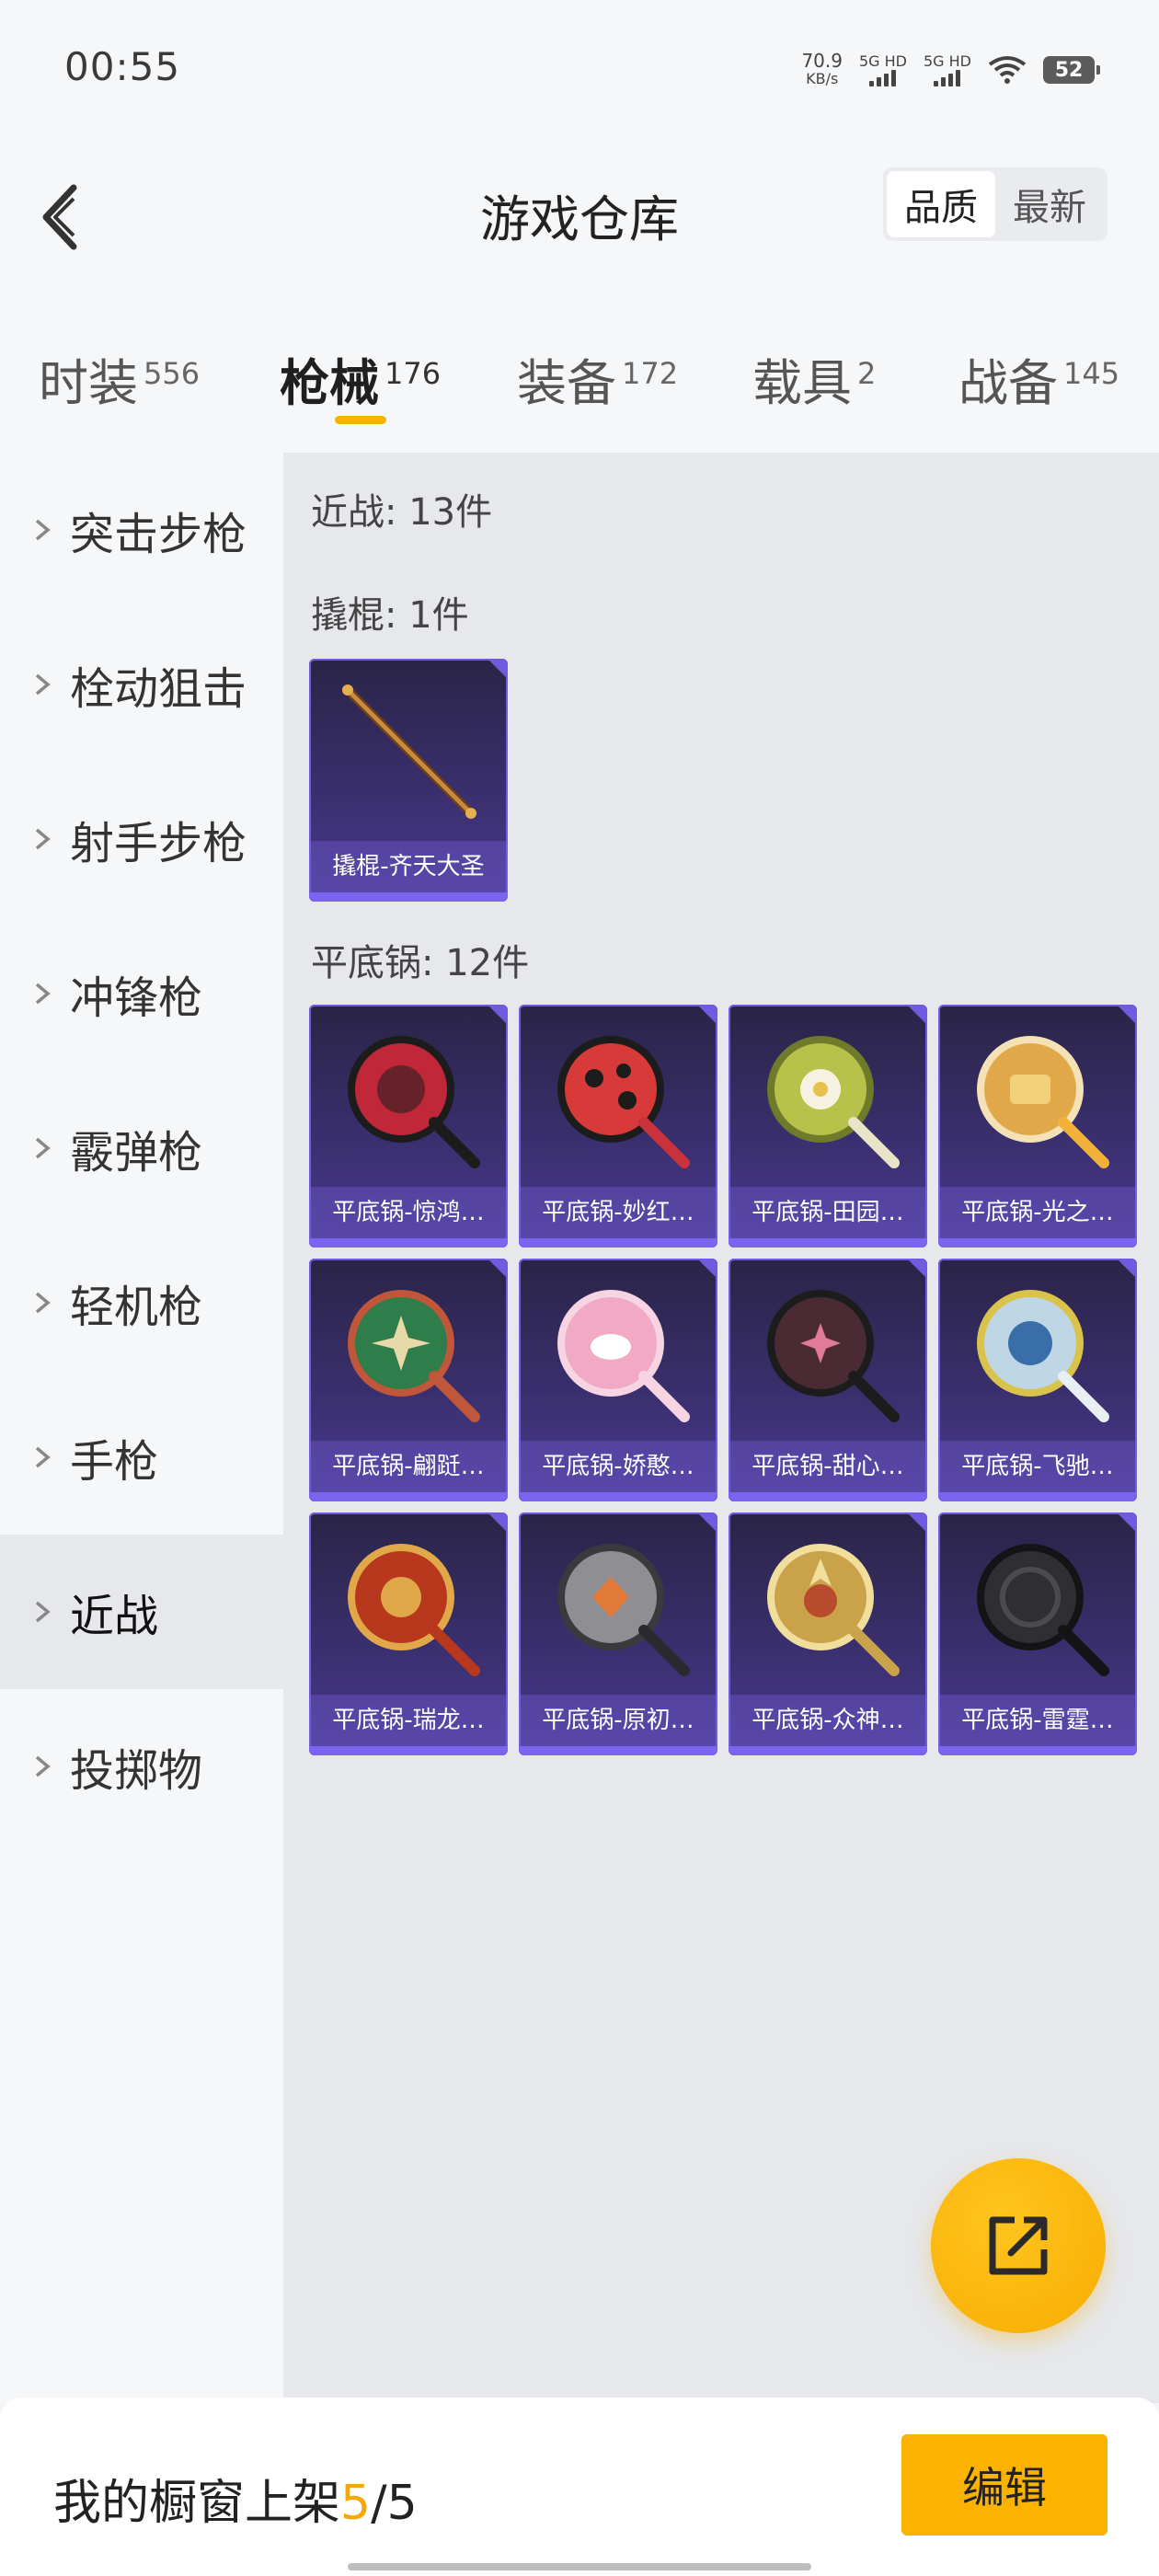  What do you see at coordinates (141, 1766) in the screenshot?
I see `sidebar-item-throwable: 投掷物` at bounding box center [141, 1766].